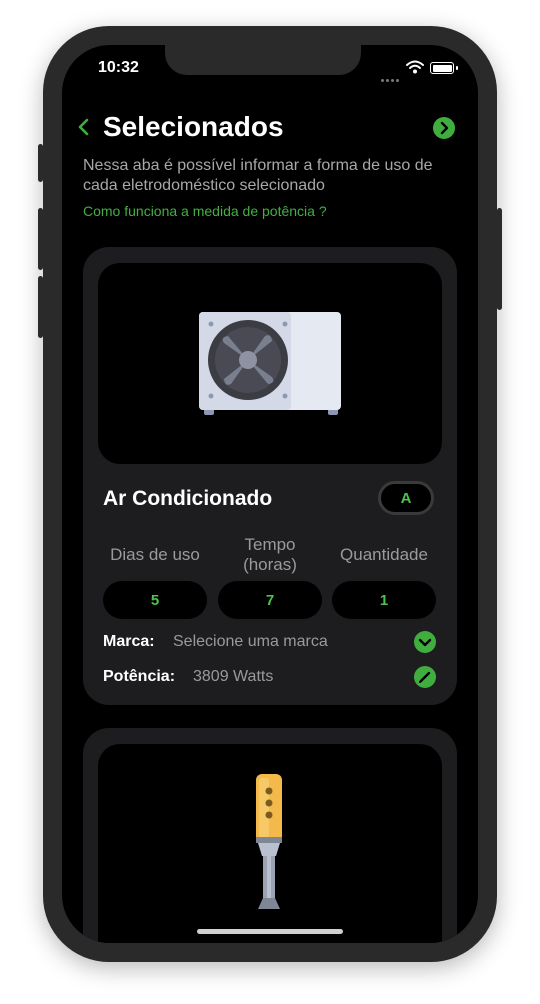  What do you see at coordinates (384, 554) in the screenshot?
I see `quantity-label: Quantidade` at bounding box center [384, 554].